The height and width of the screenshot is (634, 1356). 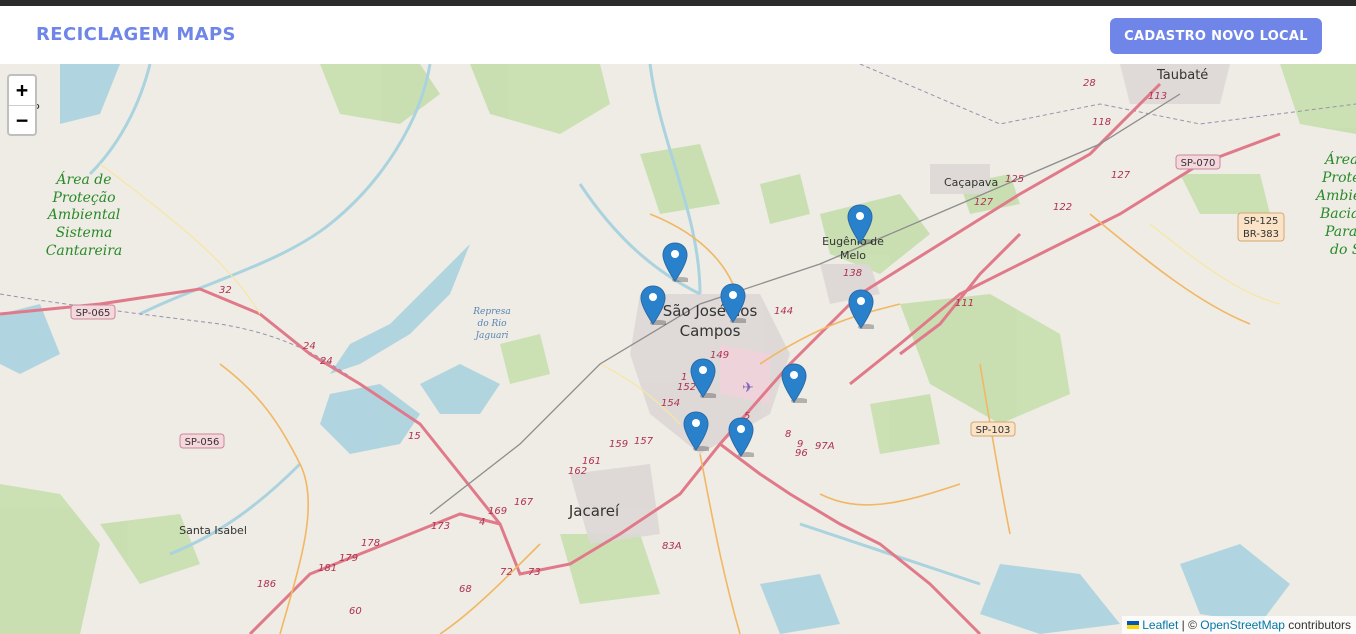 I want to click on svg-text: Para, so click(x=1340, y=232).